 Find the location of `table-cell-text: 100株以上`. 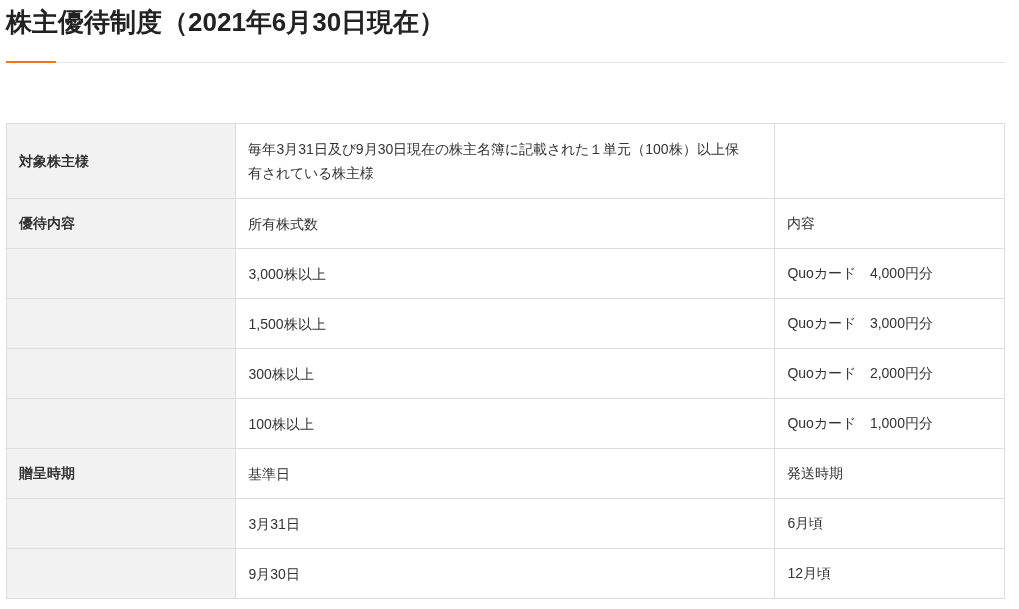

table-cell-text: 100株以上 is located at coordinates (281, 424).